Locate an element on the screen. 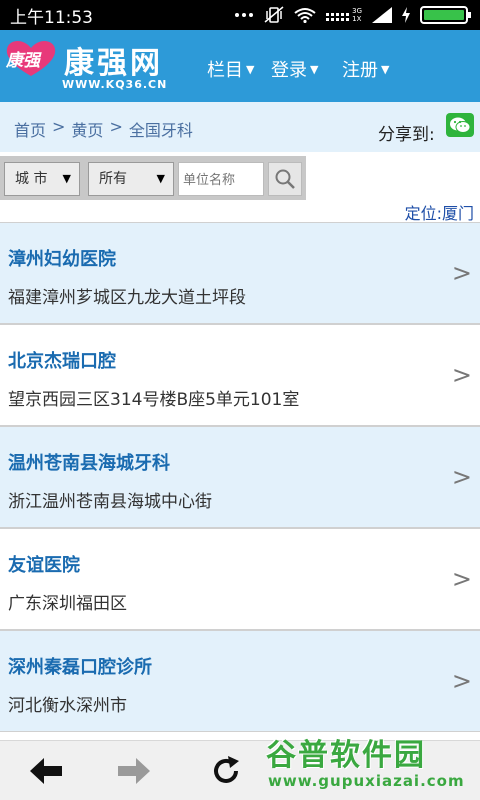 The image size is (480, 800). item-address: 望京西园三区314号楼B座5单元101室 is located at coordinates (154, 400).